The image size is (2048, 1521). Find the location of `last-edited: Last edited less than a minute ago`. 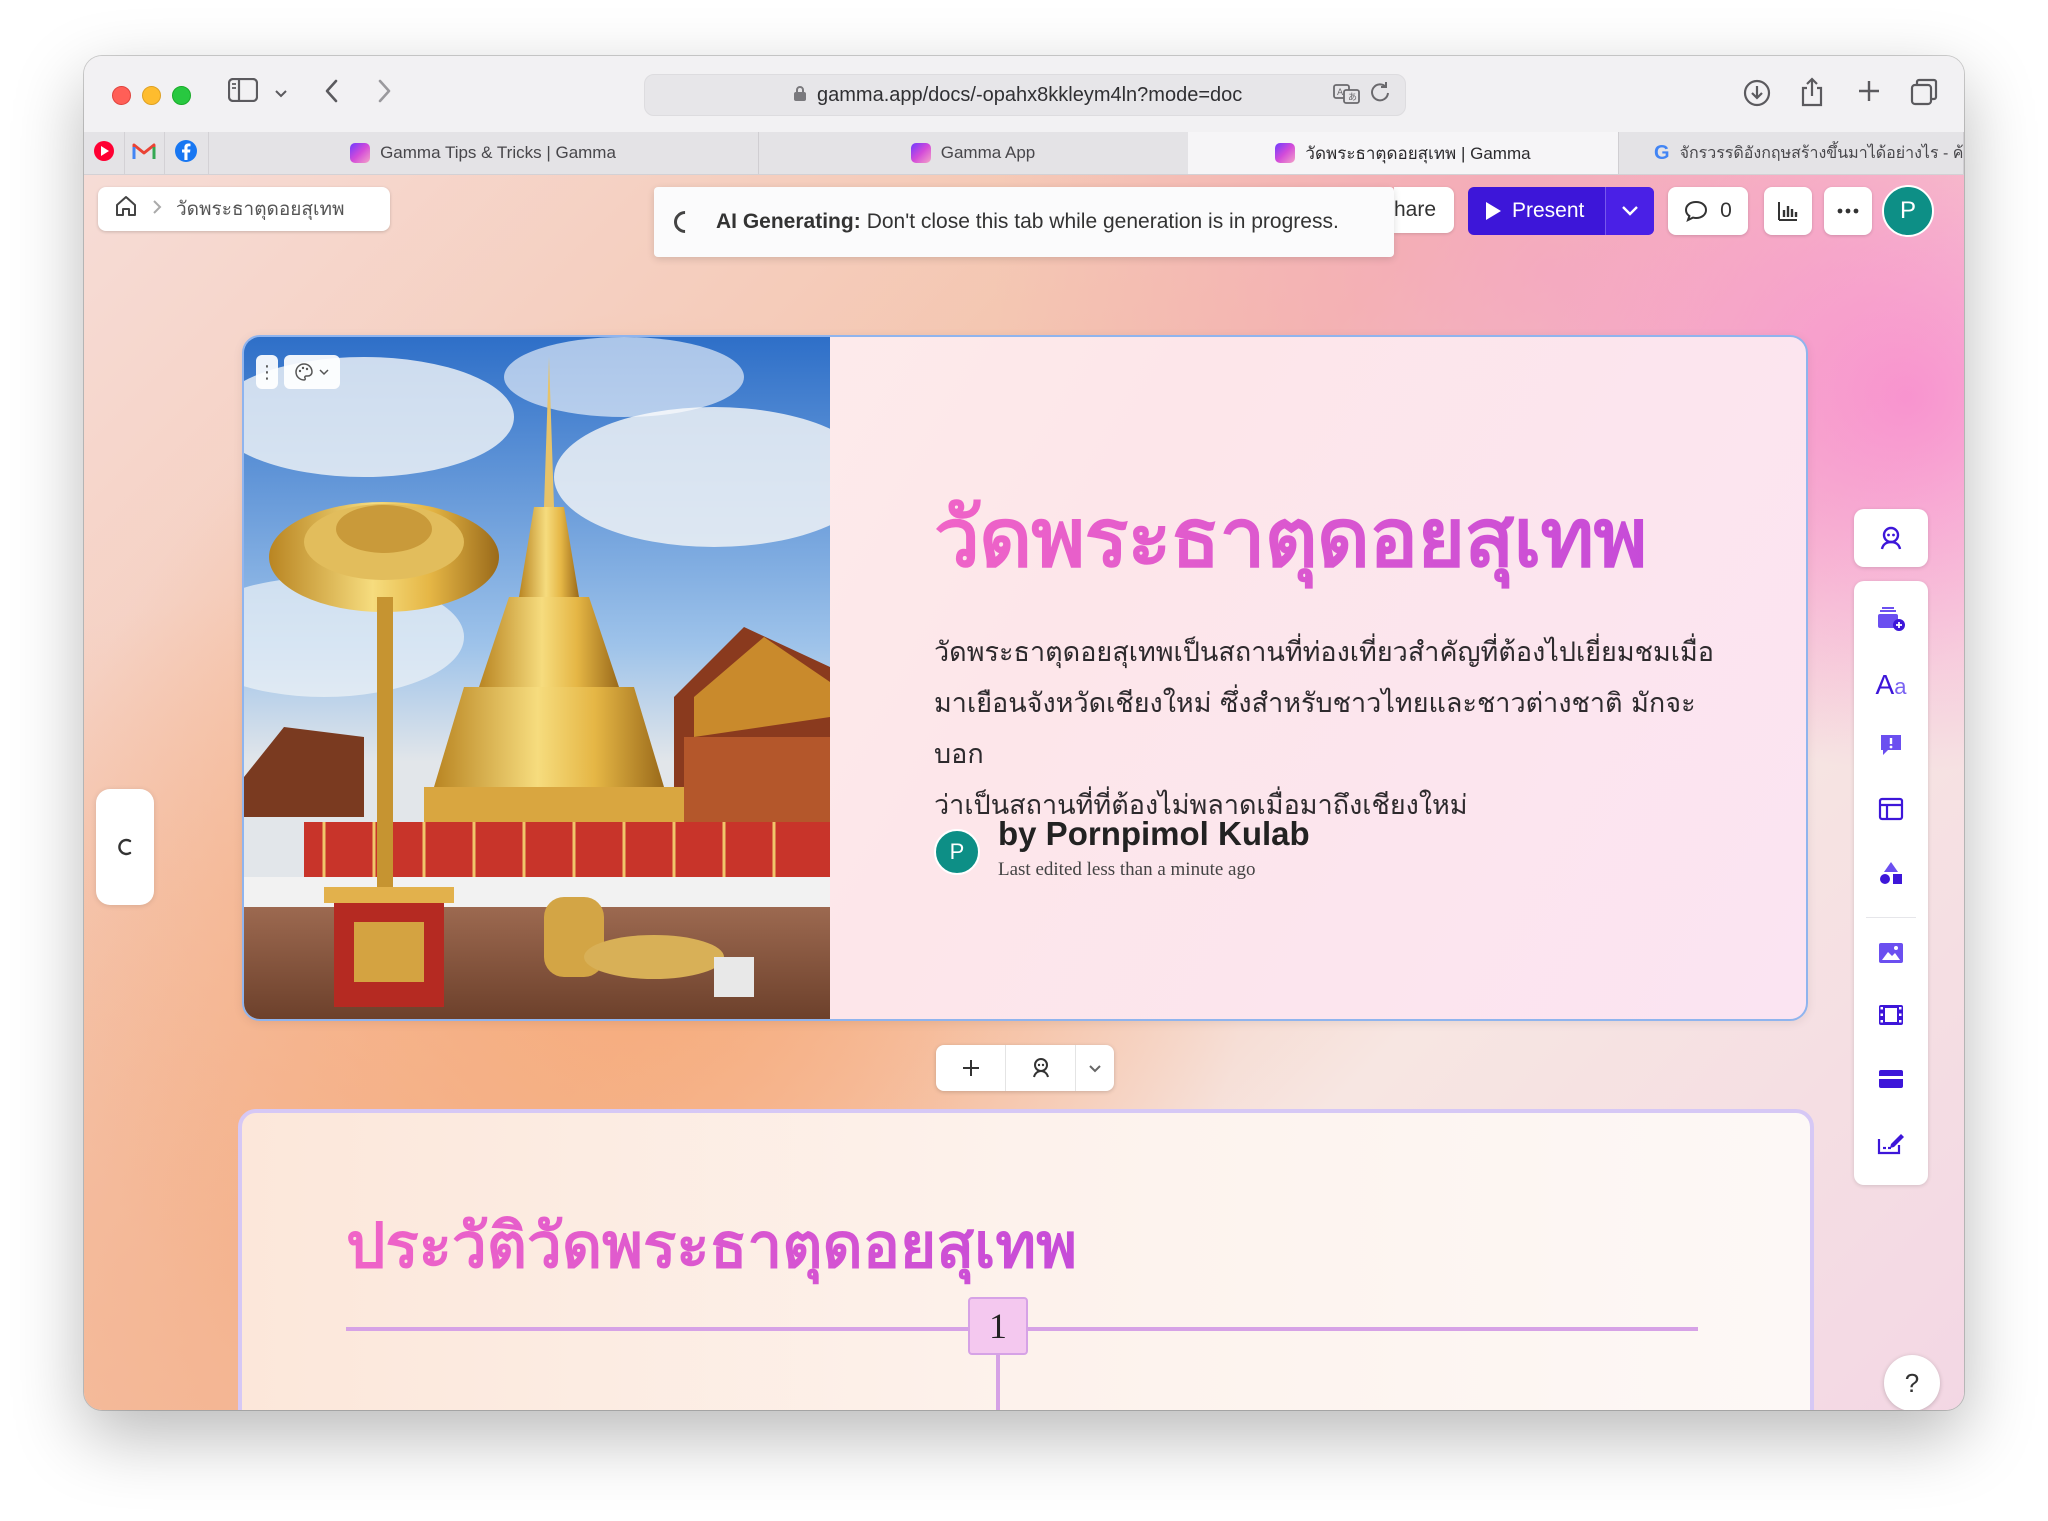

last-edited: Last edited less than a minute ago is located at coordinates (1127, 869).